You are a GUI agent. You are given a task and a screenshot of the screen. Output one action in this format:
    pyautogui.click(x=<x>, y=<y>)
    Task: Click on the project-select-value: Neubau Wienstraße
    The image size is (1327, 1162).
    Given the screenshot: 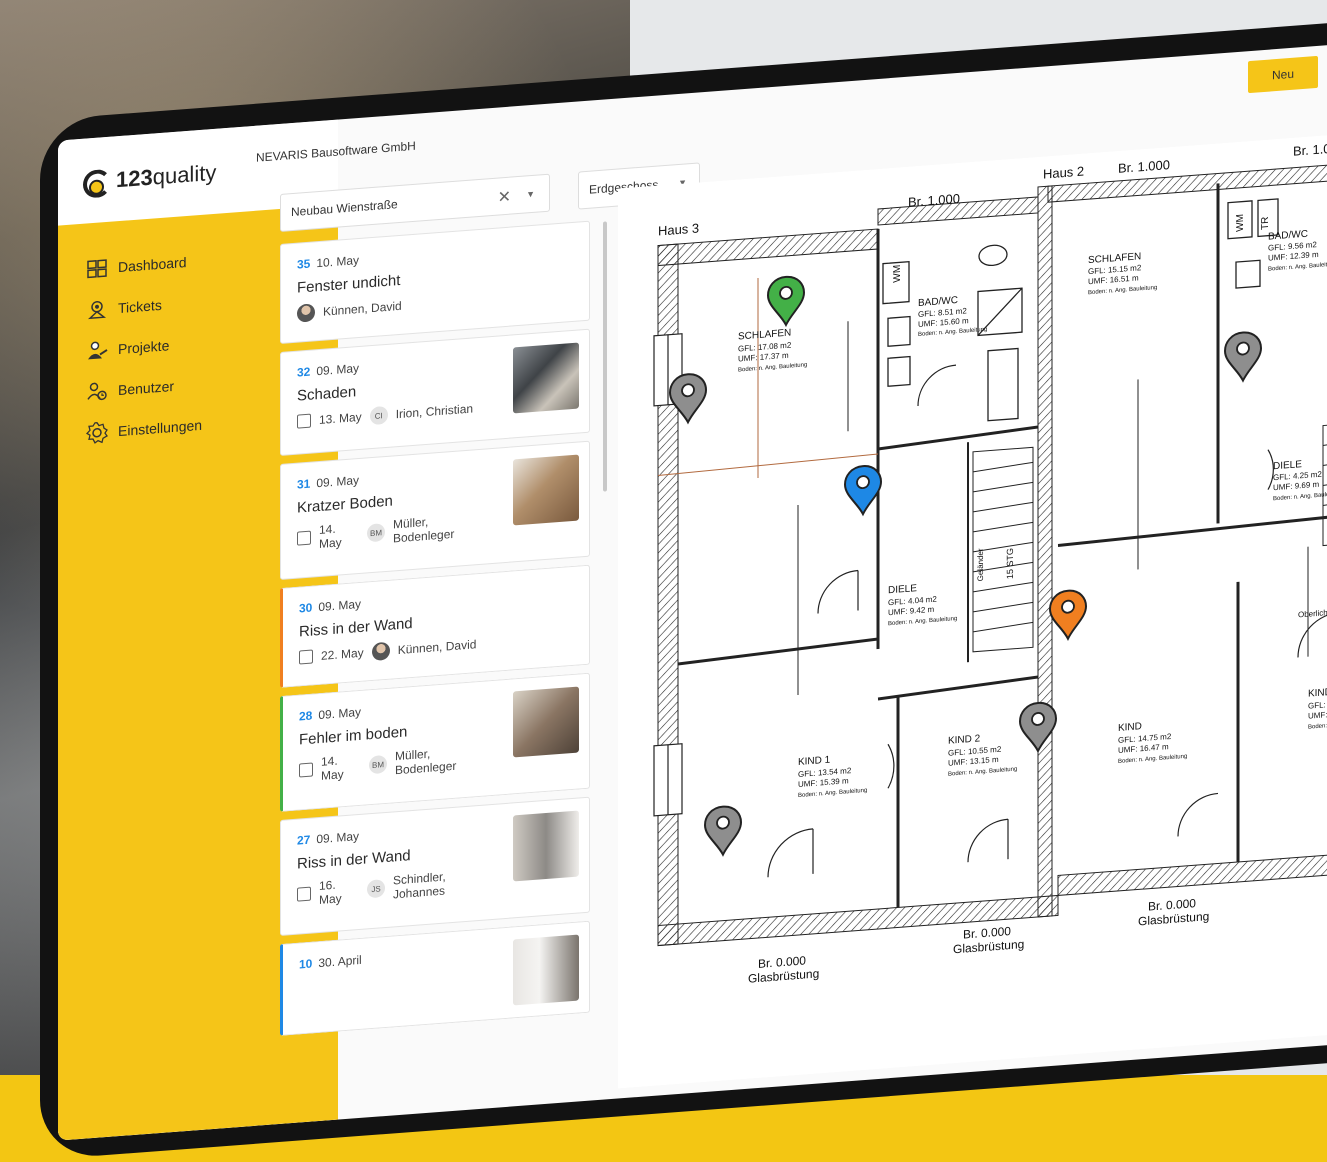 What is the action you would take?
    pyautogui.click(x=344, y=208)
    